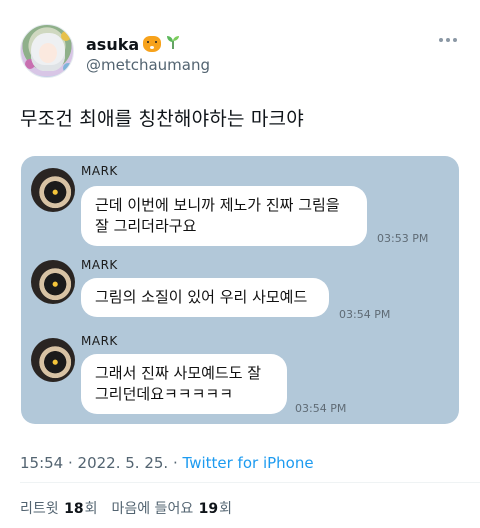 This screenshot has height=528, width=480. I want to click on retweets-label: 리트윗, so click(39, 509).